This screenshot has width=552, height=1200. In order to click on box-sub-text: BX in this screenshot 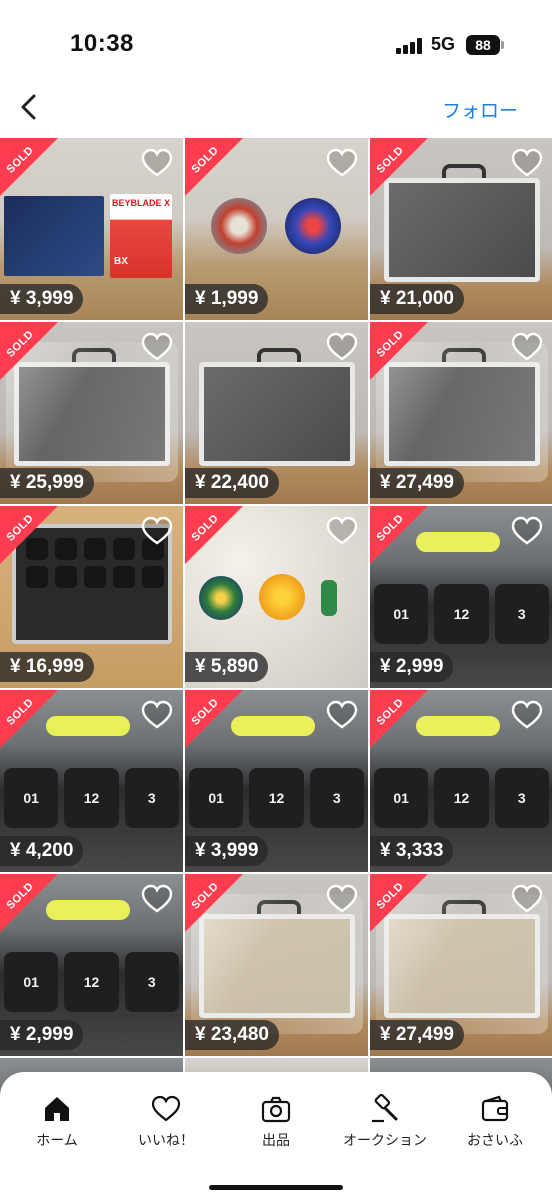, I will do `click(121, 261)`.